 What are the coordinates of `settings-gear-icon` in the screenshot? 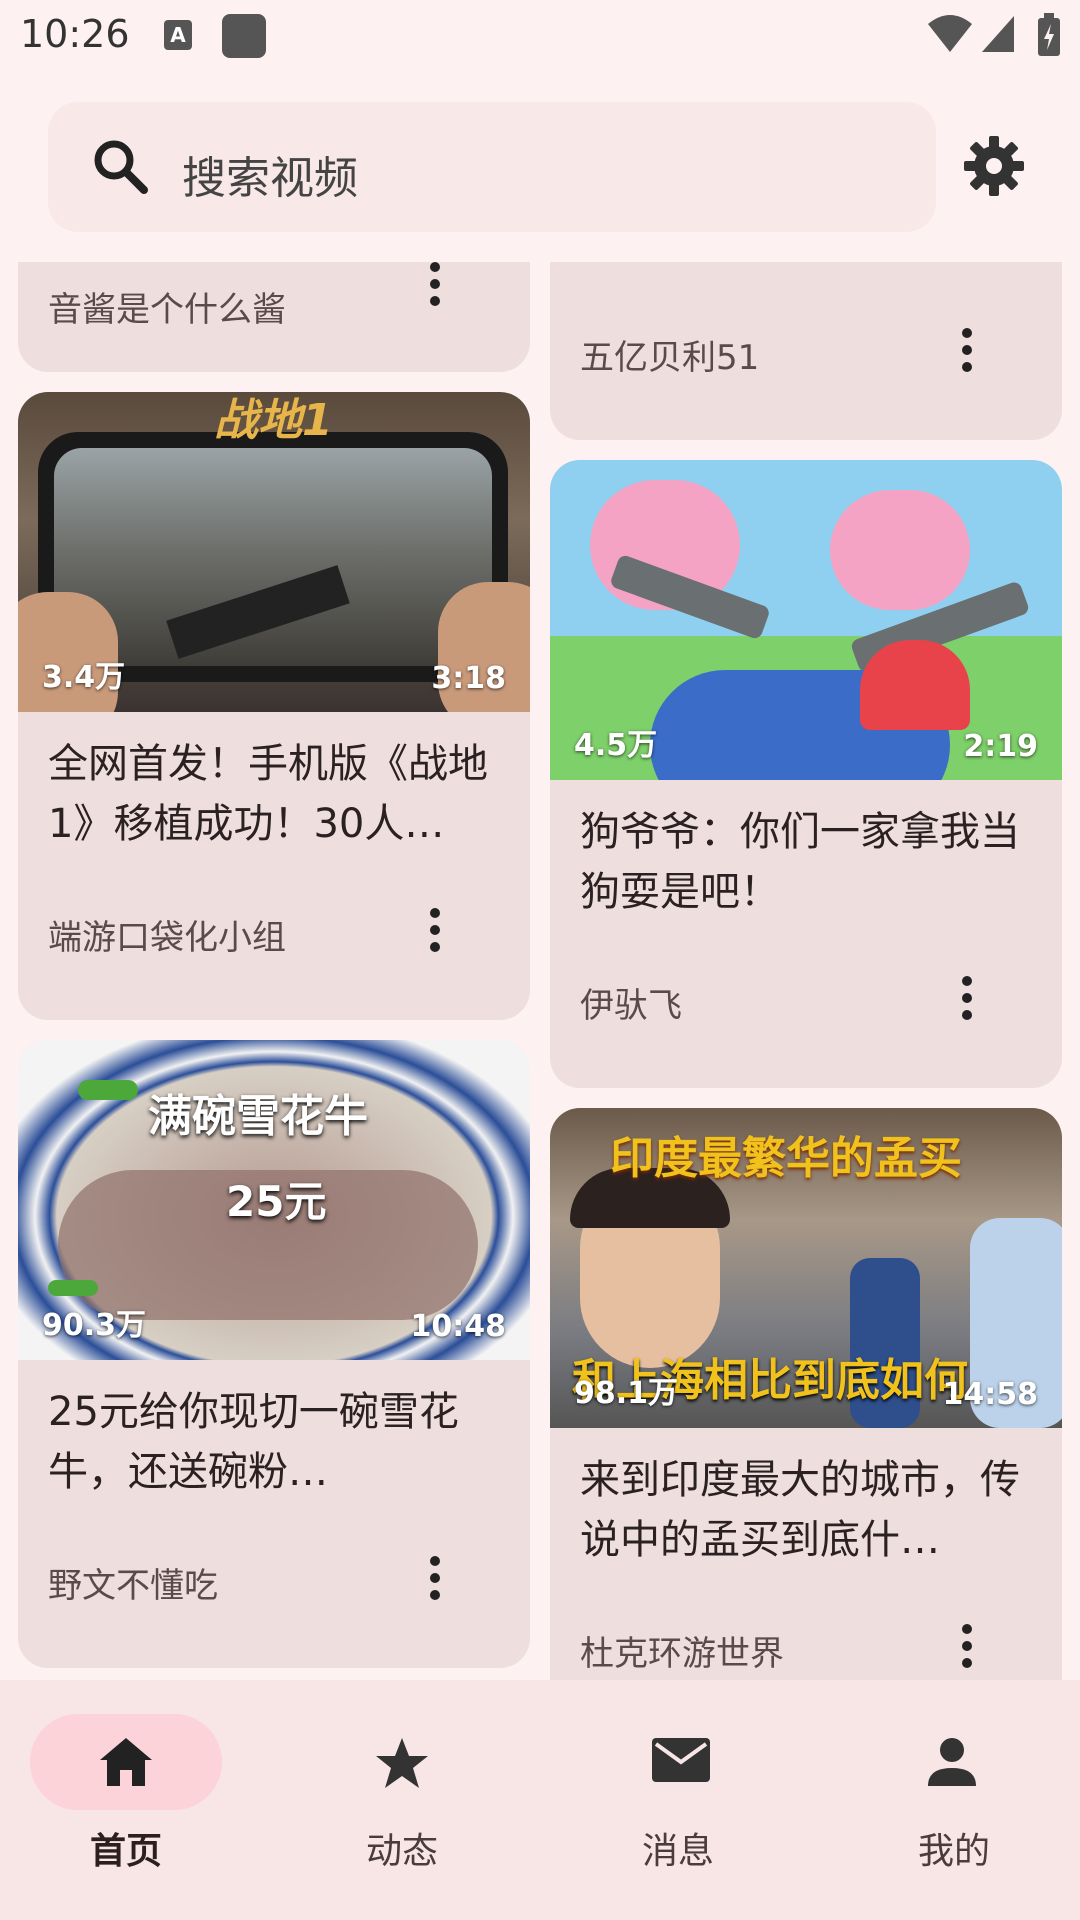 It's located at (994, 166).